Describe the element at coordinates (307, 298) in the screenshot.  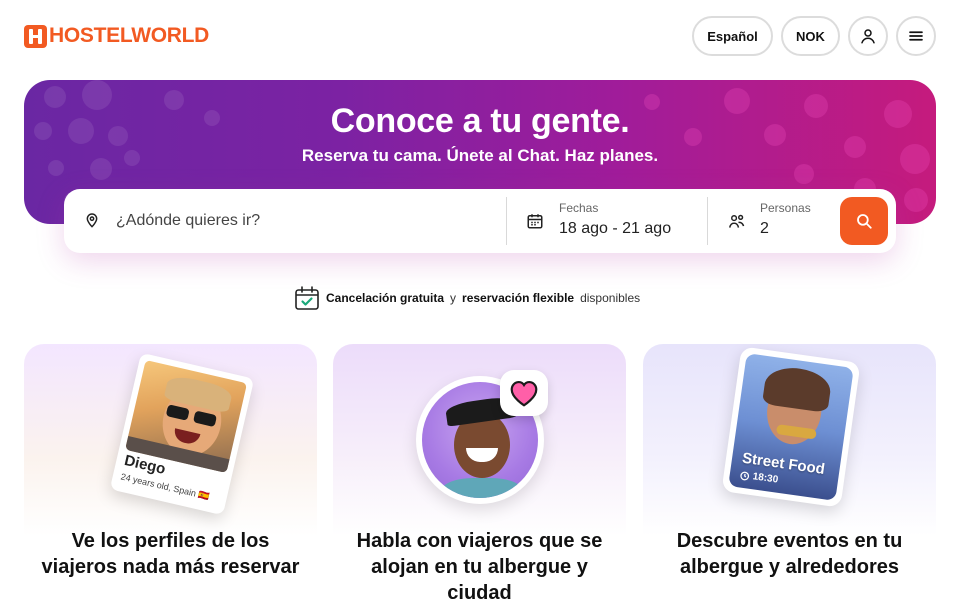
I see `calendar-check-icon` at that location.